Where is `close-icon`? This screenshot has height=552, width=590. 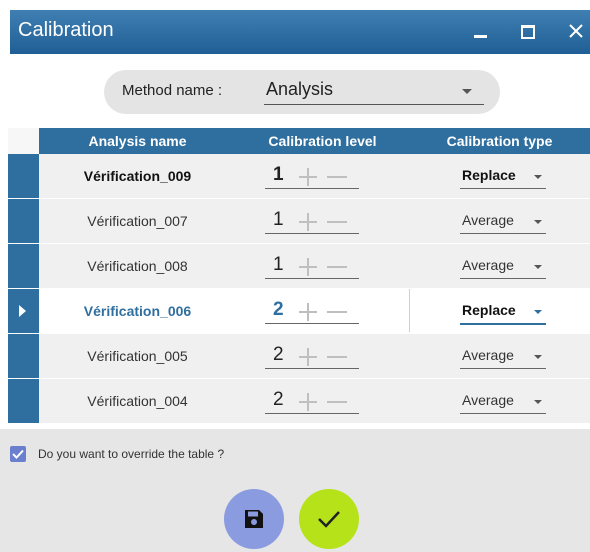
close-icon is located at coordinates (576, 31).